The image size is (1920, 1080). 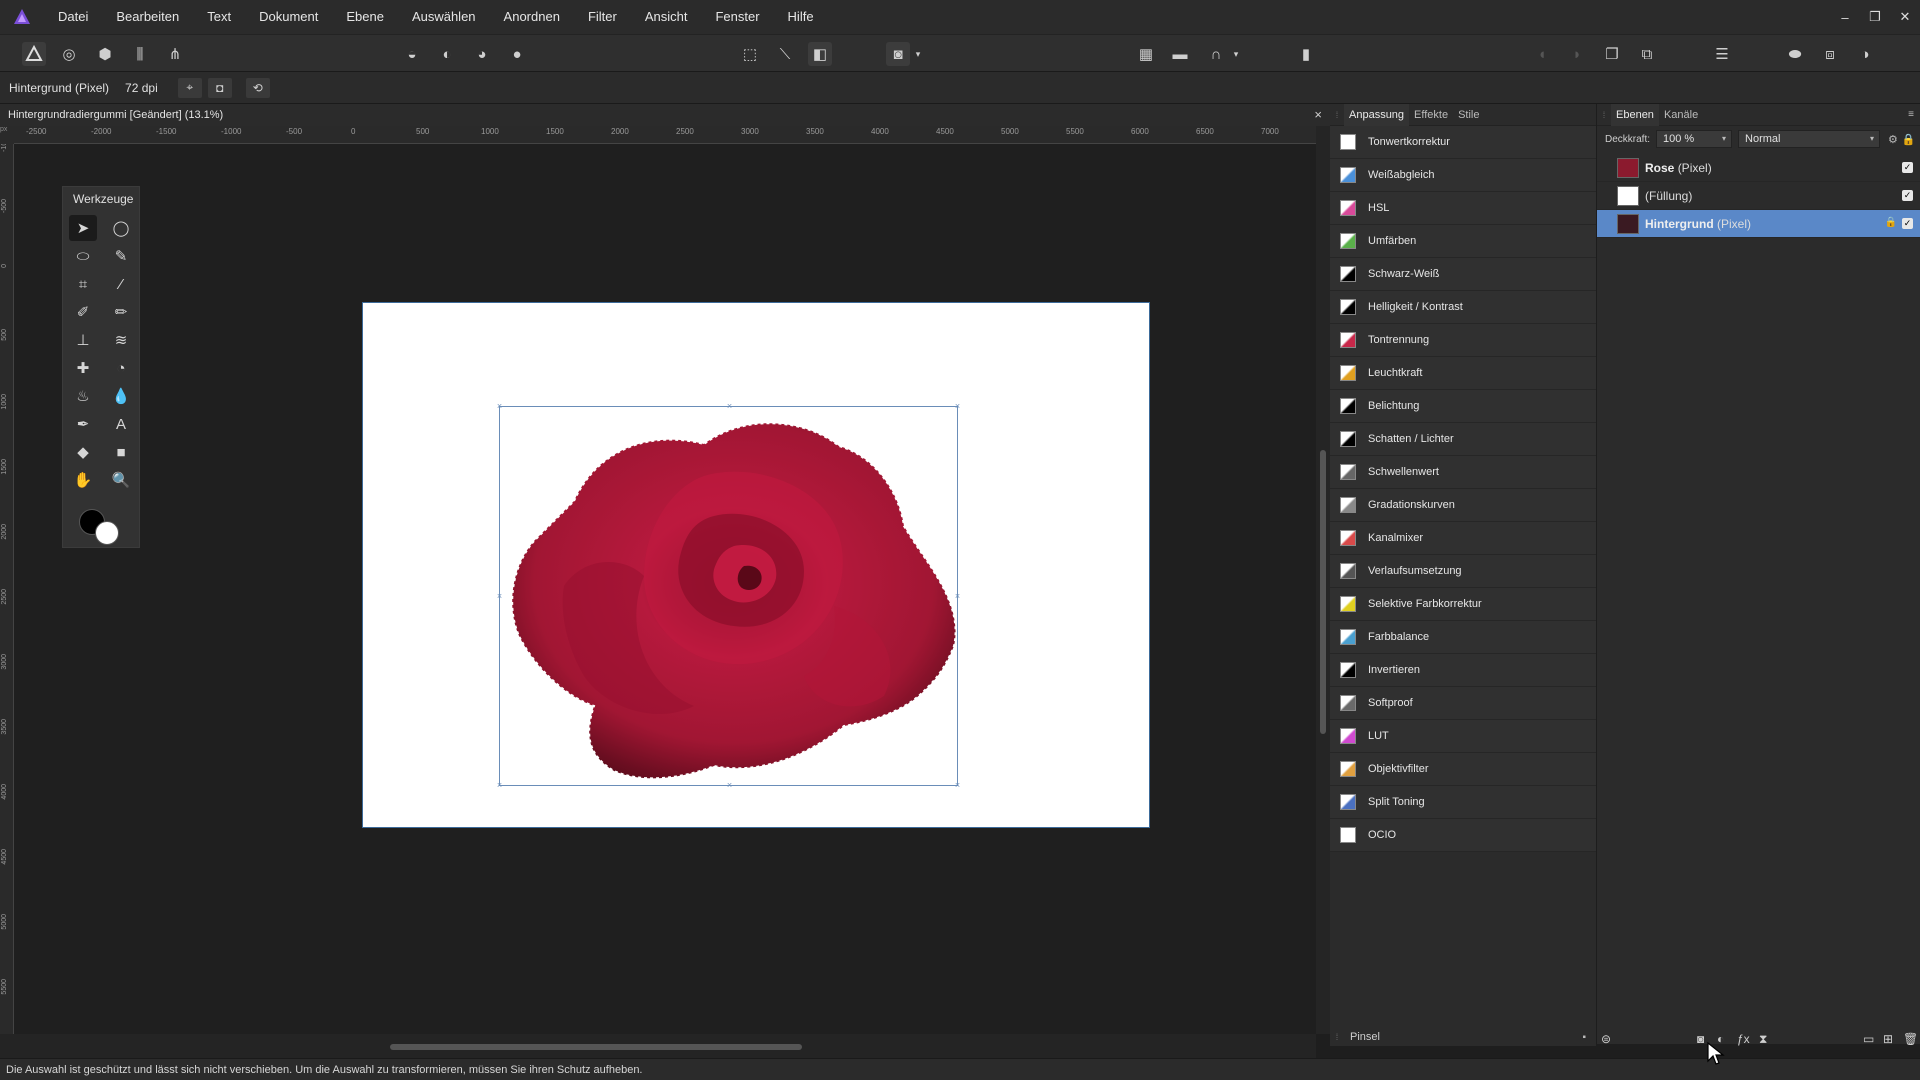 What do you see at coordinates (1323, 592) in the screenshot?
I see `vertical-scrollbar-thumb` at bounding box center [1323, 592].